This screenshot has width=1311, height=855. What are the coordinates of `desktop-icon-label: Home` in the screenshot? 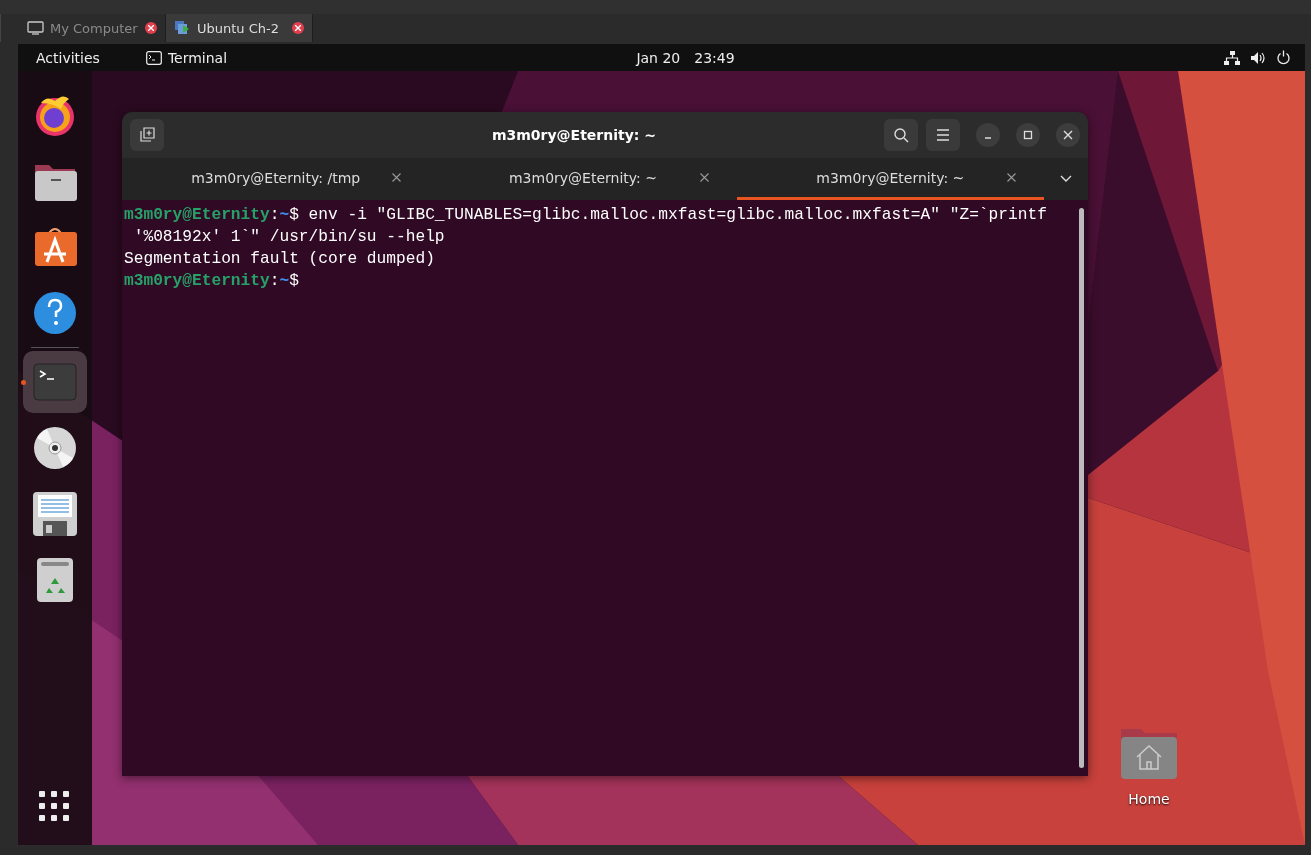 It's located at (1149, 799).